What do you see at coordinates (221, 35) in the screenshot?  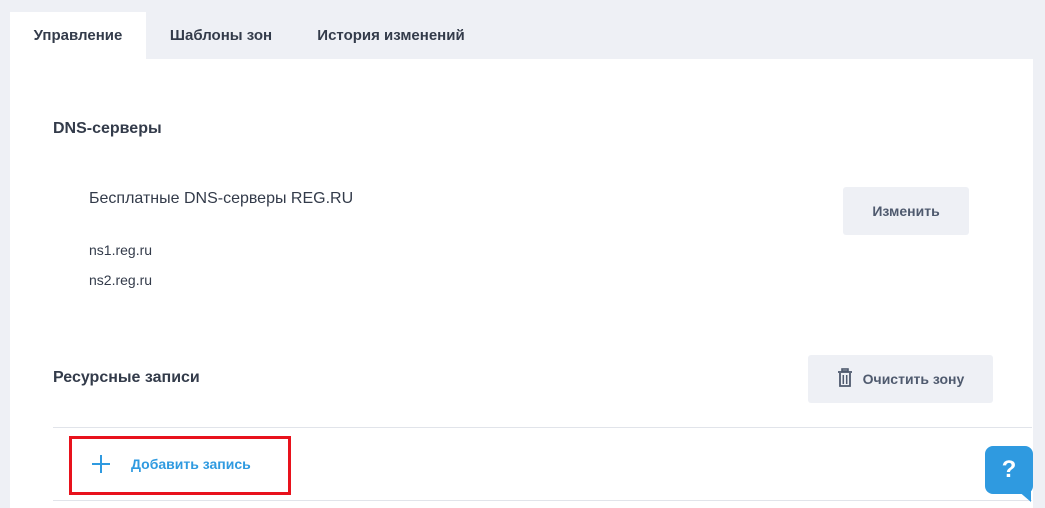 I see `tab-zone-templates: Шаблоны зон` at bounding box center [221, 35].